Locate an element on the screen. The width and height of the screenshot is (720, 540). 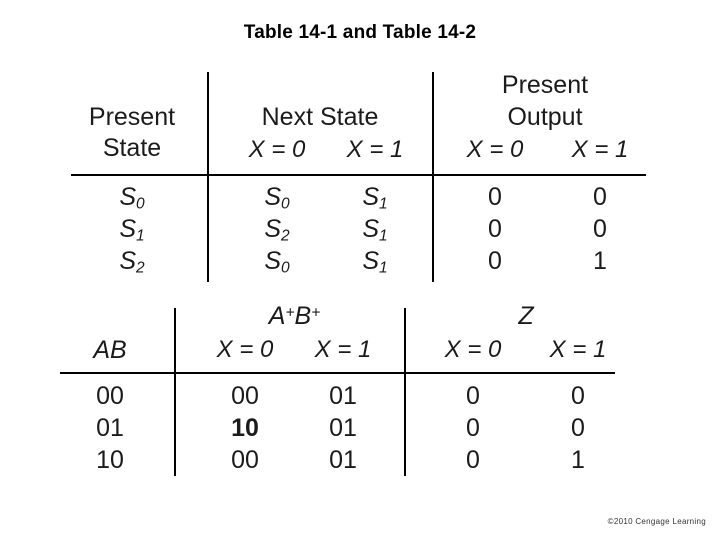
table1-header-next-state-x1: X = 1 is located at coordinates (375, 149).